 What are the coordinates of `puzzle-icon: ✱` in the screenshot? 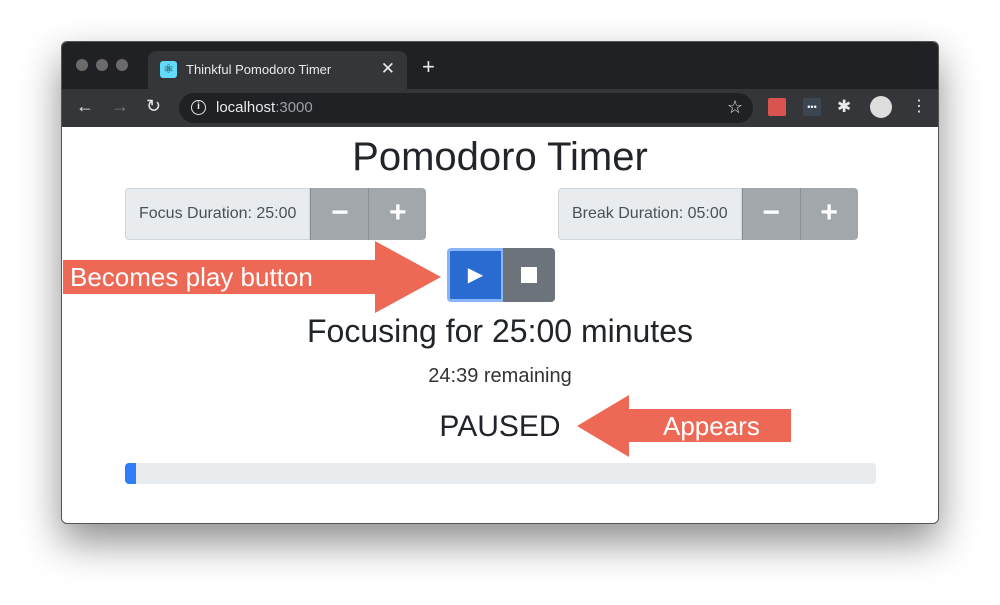 It's located at (844, 107).